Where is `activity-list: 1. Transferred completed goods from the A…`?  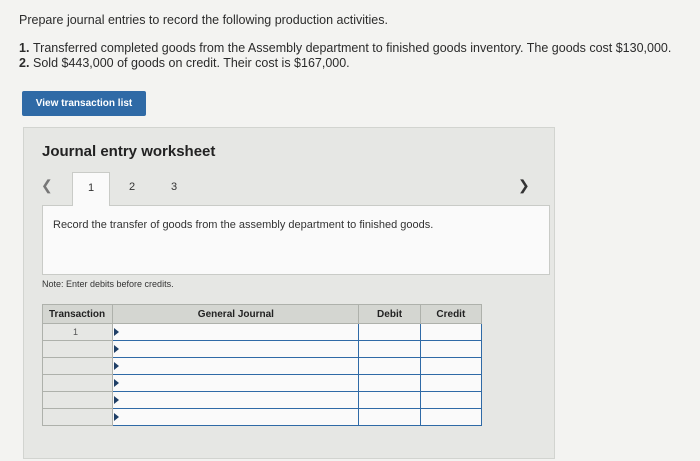
activity-list: 1. Transferred completed goods from the A… is located at coordinates (345, 56).